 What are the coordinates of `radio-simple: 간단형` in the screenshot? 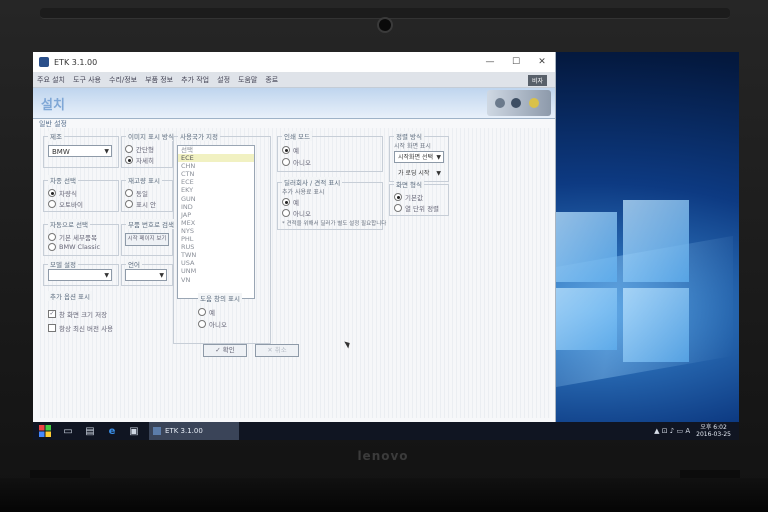 It's located at (139, 149).